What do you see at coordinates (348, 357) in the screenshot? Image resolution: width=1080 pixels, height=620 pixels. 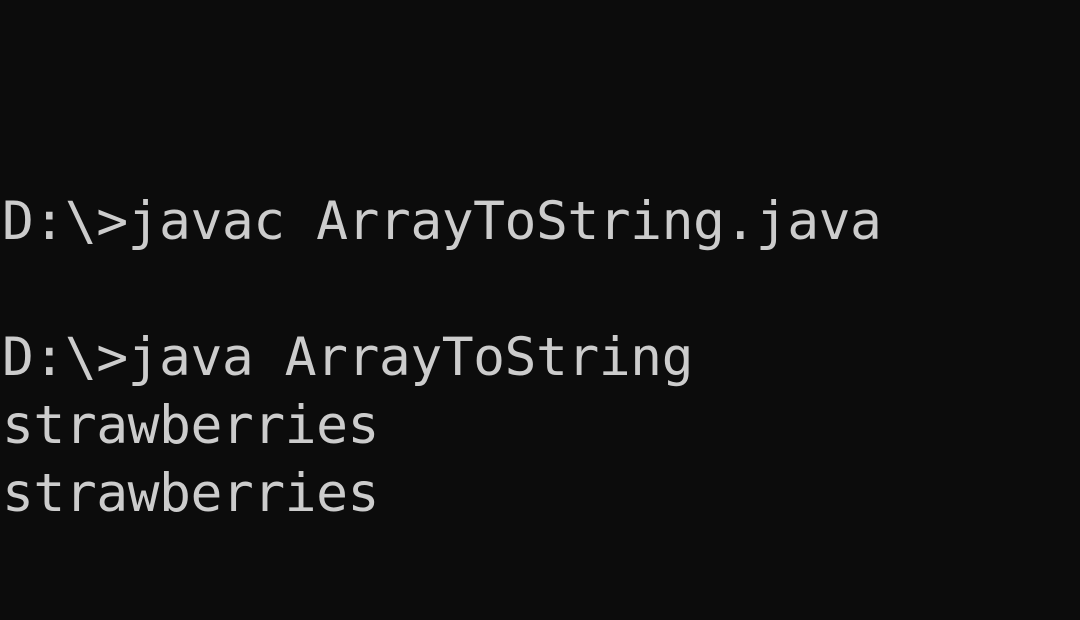 I see `command-line-java: D:\>java ArrayToString` at bounding box center [348, 357].